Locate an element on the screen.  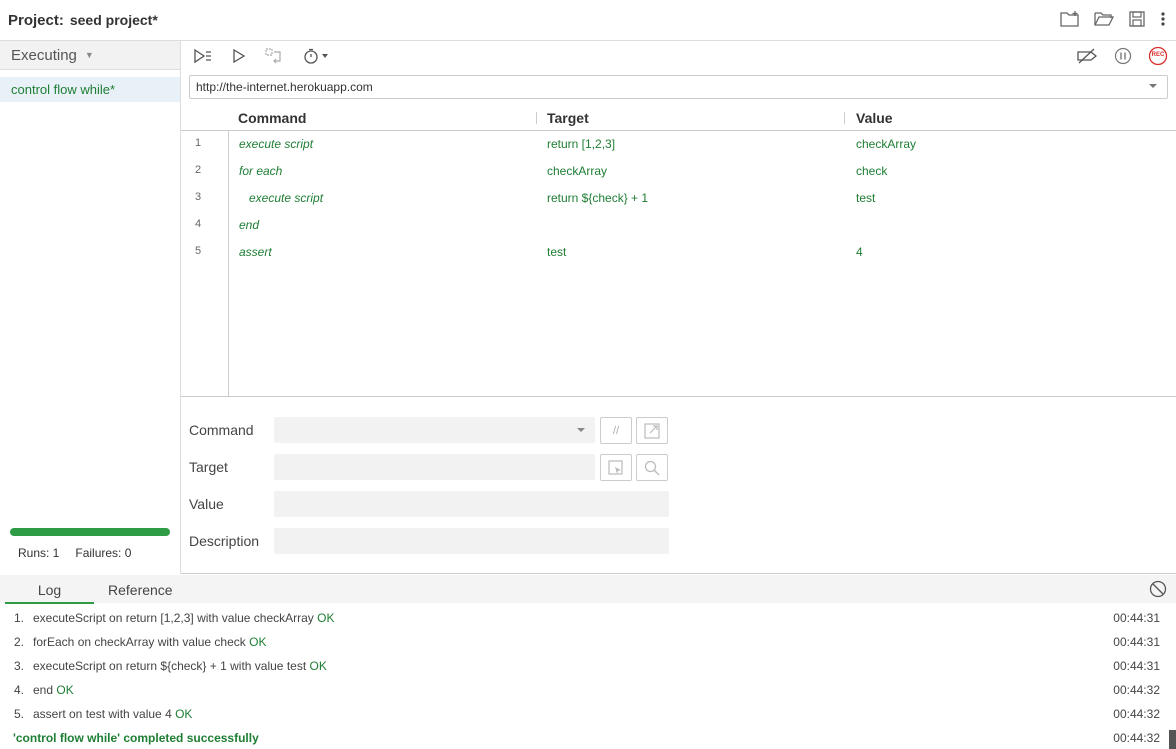
column-header-value: Value is located at coordinates (874, 118).